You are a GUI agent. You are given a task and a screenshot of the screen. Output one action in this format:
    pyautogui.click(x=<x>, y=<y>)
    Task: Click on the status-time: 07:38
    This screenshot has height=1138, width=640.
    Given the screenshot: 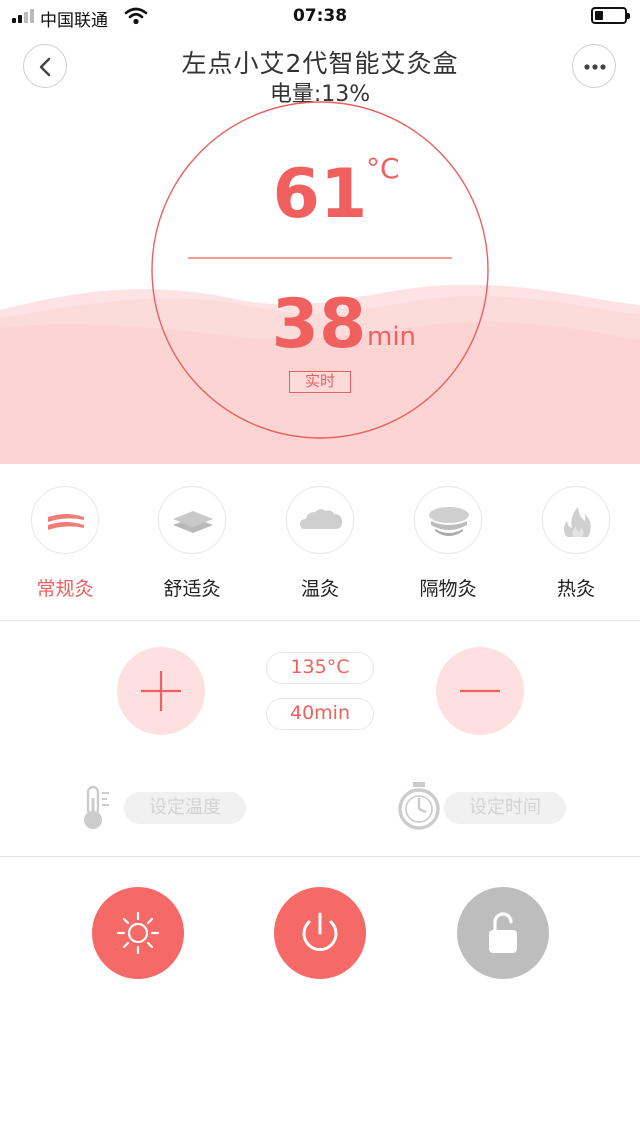 What is the action you would take?
    pyautogui.click(x=320, y=16)
    